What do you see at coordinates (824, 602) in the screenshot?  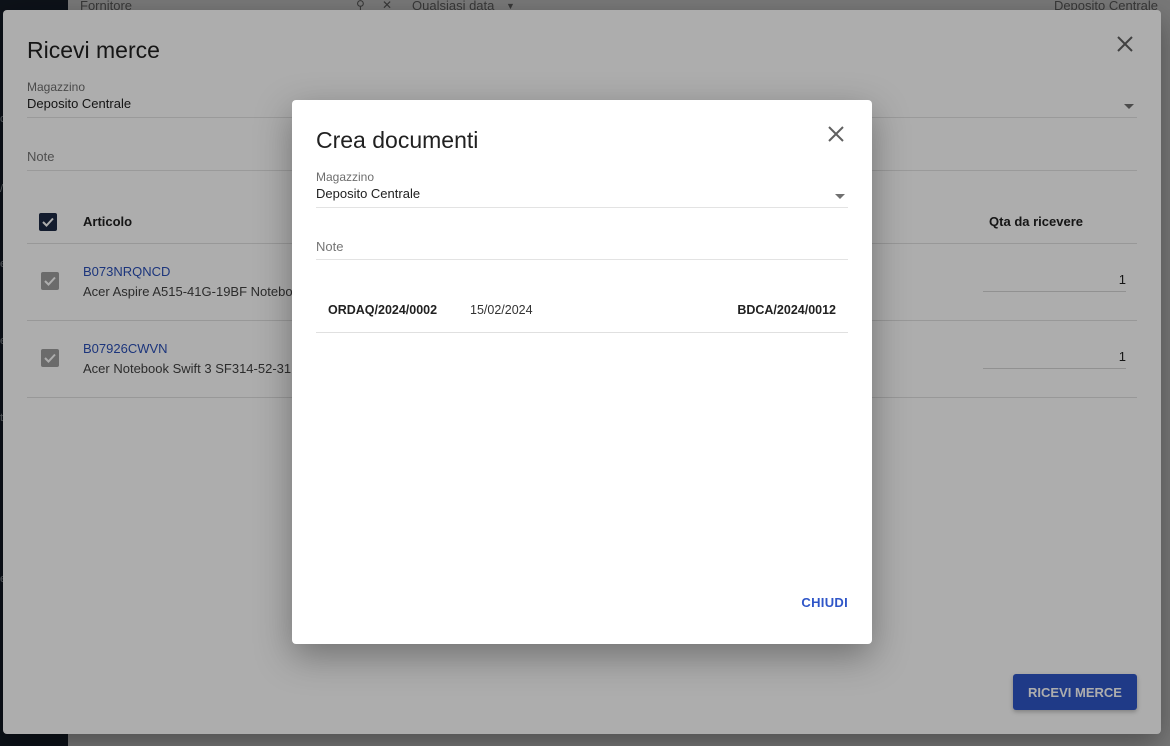 I see `close-button: CHIUDI` at bounding box center [824, 602].